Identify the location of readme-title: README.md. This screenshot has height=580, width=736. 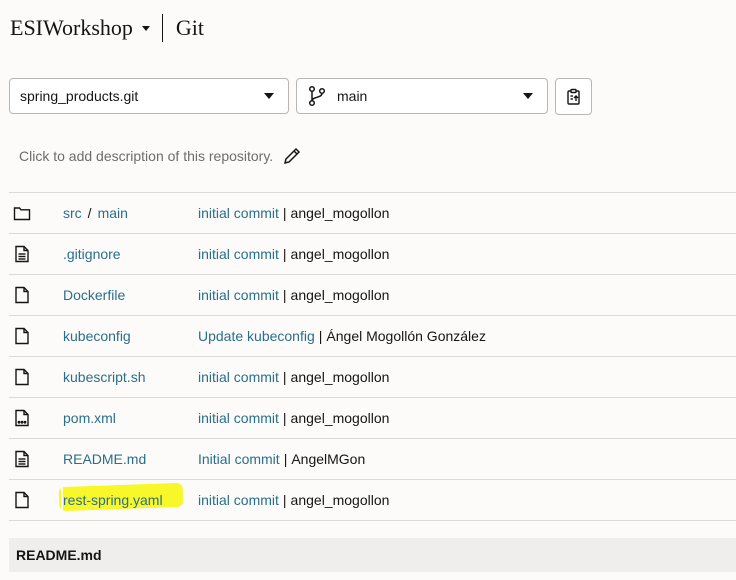
(59, 555).